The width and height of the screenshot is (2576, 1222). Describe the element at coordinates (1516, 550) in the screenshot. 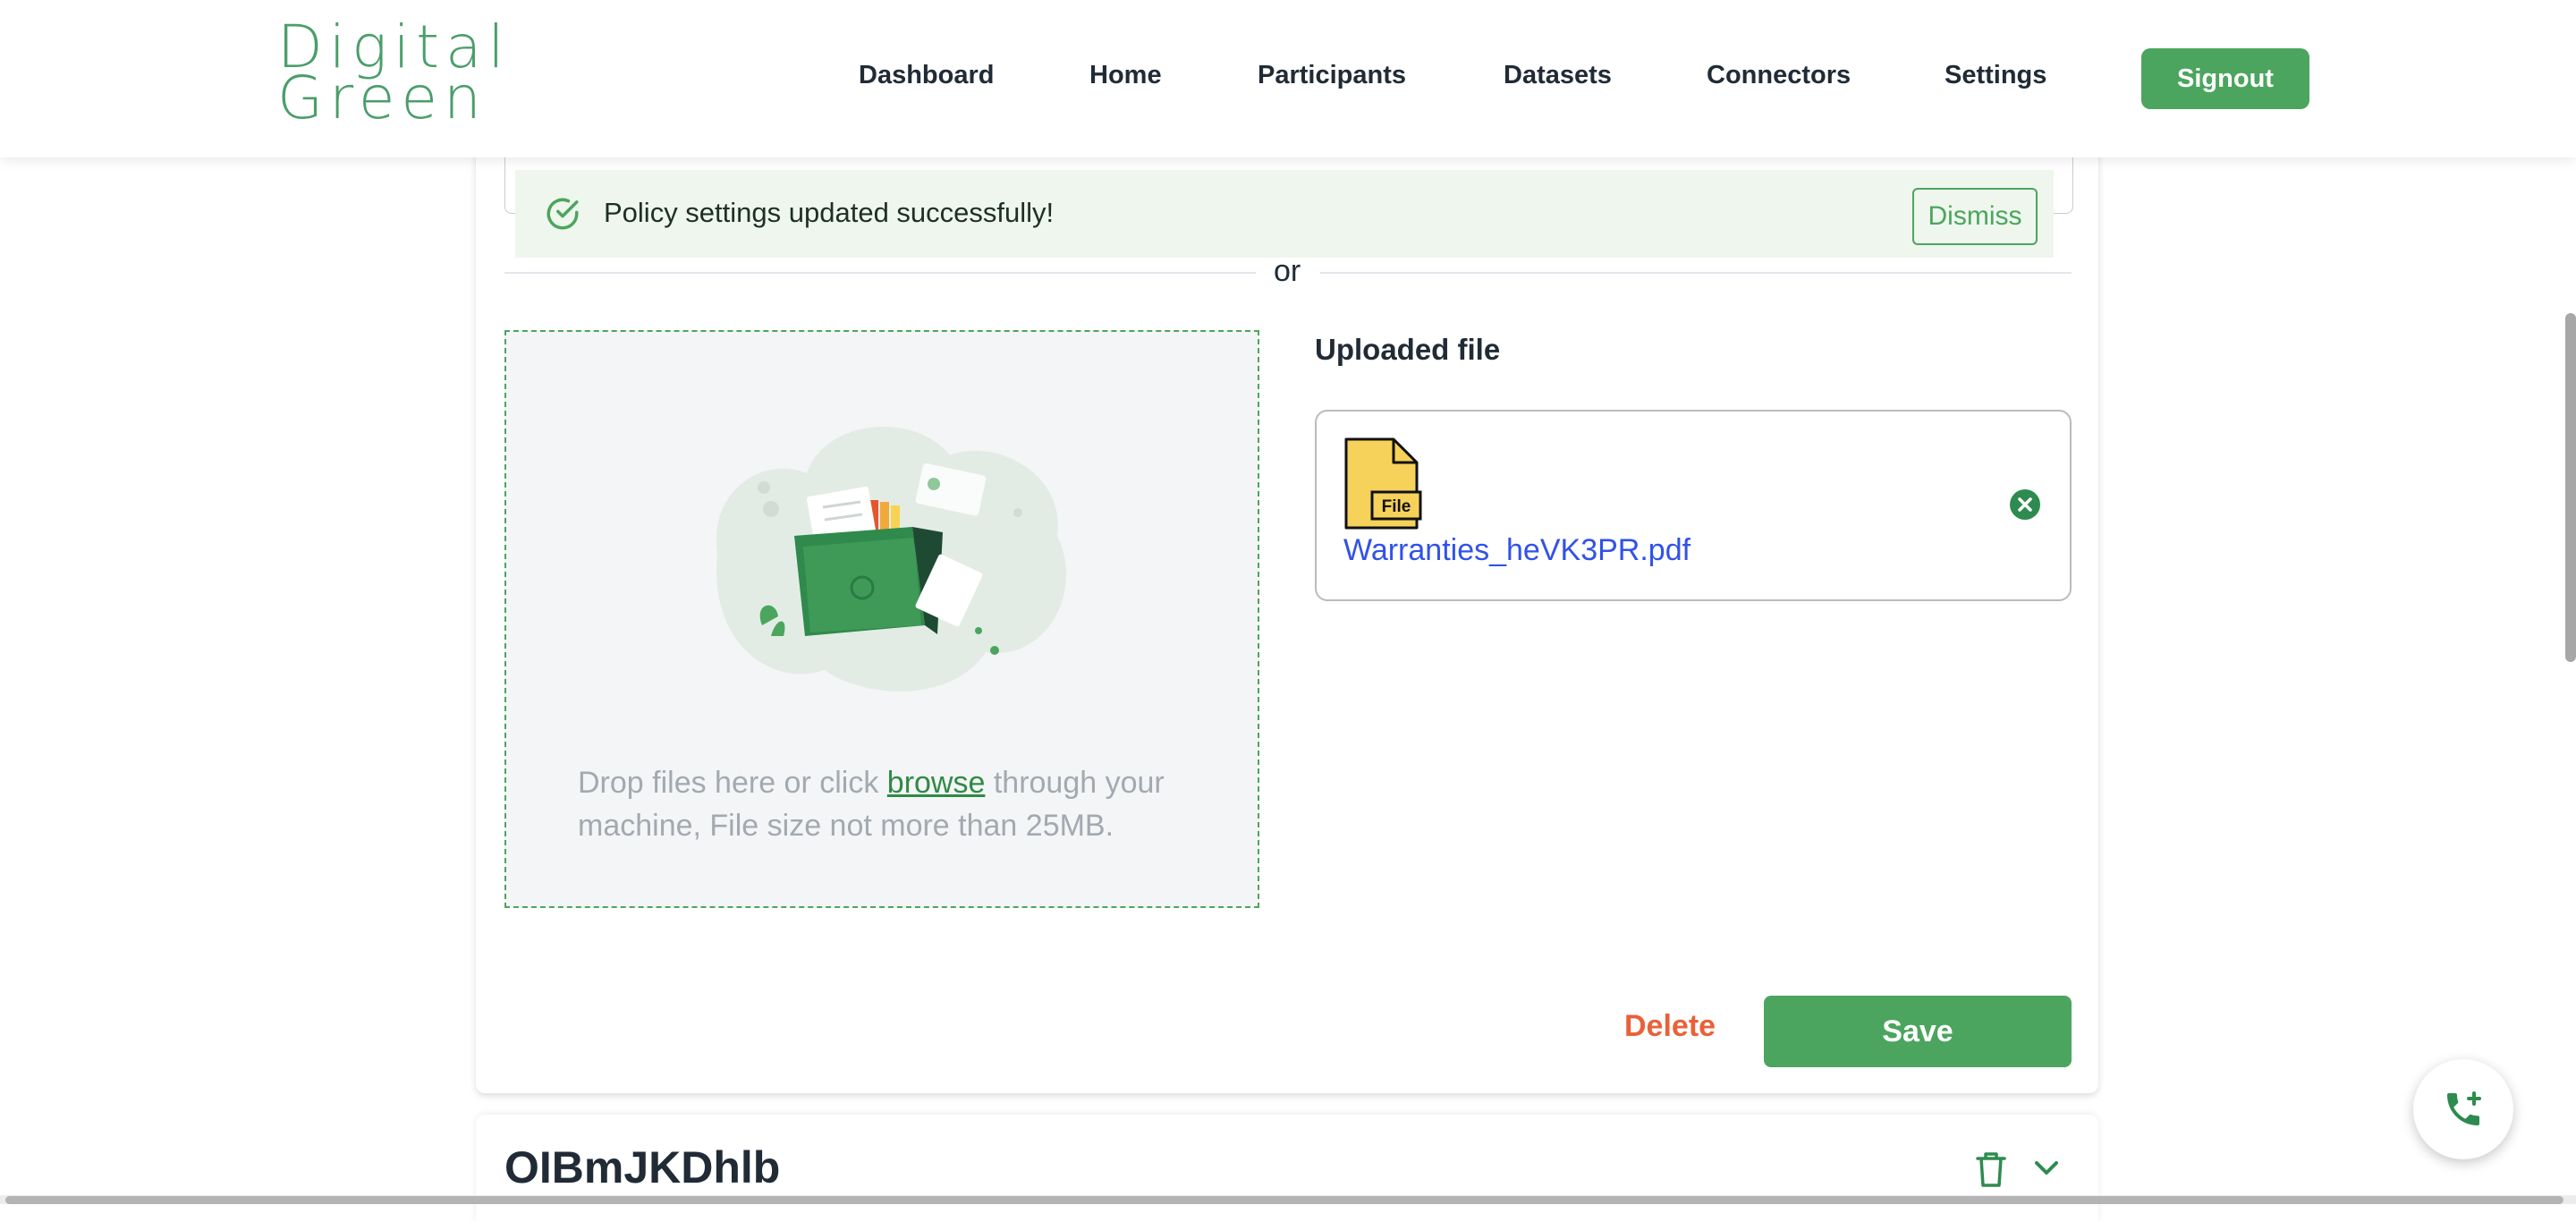

I see `uploaded-file-name: Warranties_heVK3PR.pdf` at that location.